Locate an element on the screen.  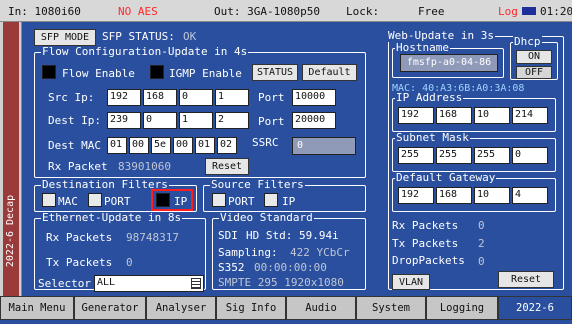
output-status: Out: 3GA-1080p50 is located at coordinates (267, 11).